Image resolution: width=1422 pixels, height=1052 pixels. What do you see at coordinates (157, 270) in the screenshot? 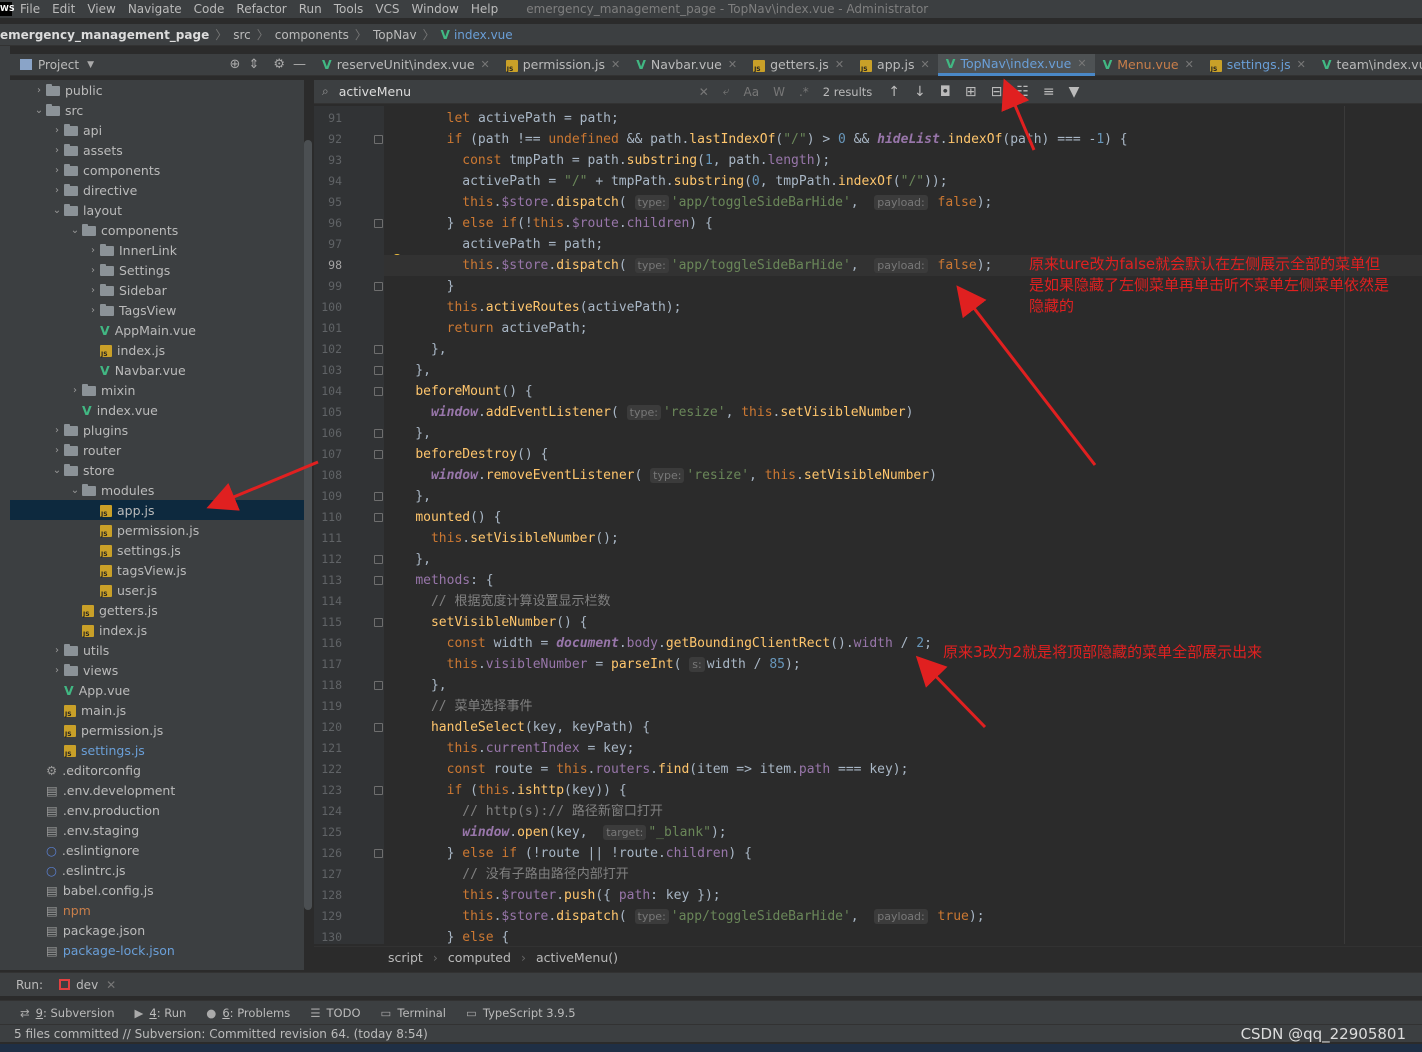
I see `tree-item: › Settings` at bounding box center [157, 270].